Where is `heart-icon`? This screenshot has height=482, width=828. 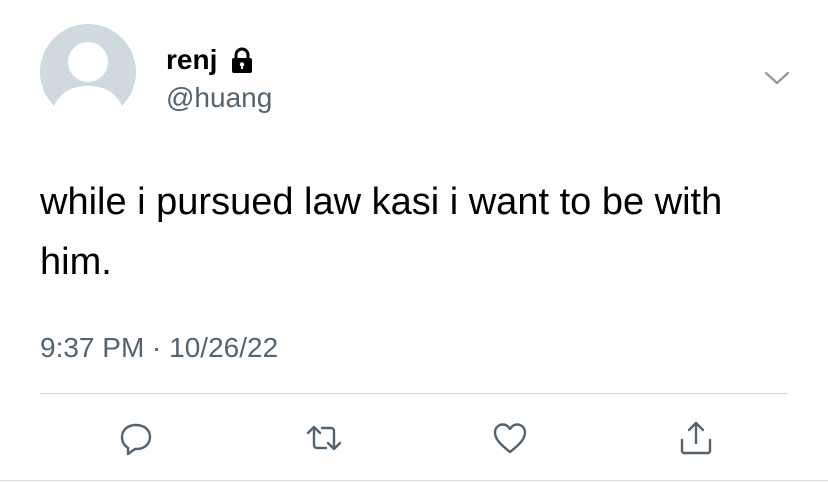
heart-icon is located at coordinates (510, 438).